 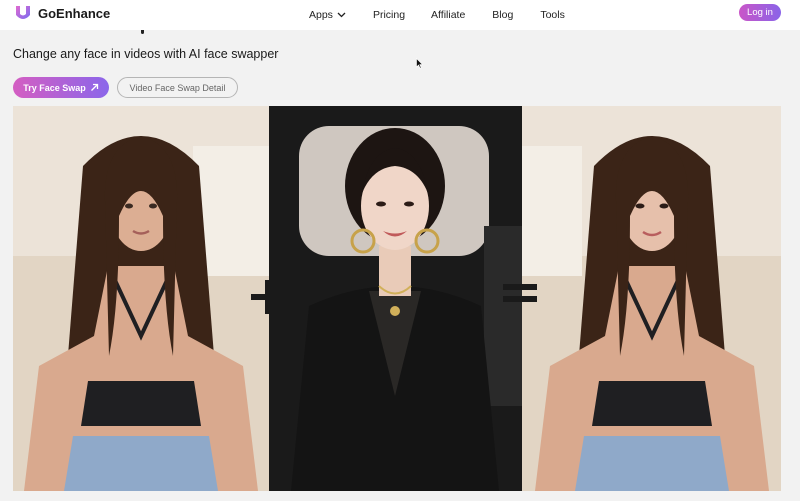 I want to click on video-face-swap-detail-button: Video Face Swap Detail, so click(x=177, y=87).